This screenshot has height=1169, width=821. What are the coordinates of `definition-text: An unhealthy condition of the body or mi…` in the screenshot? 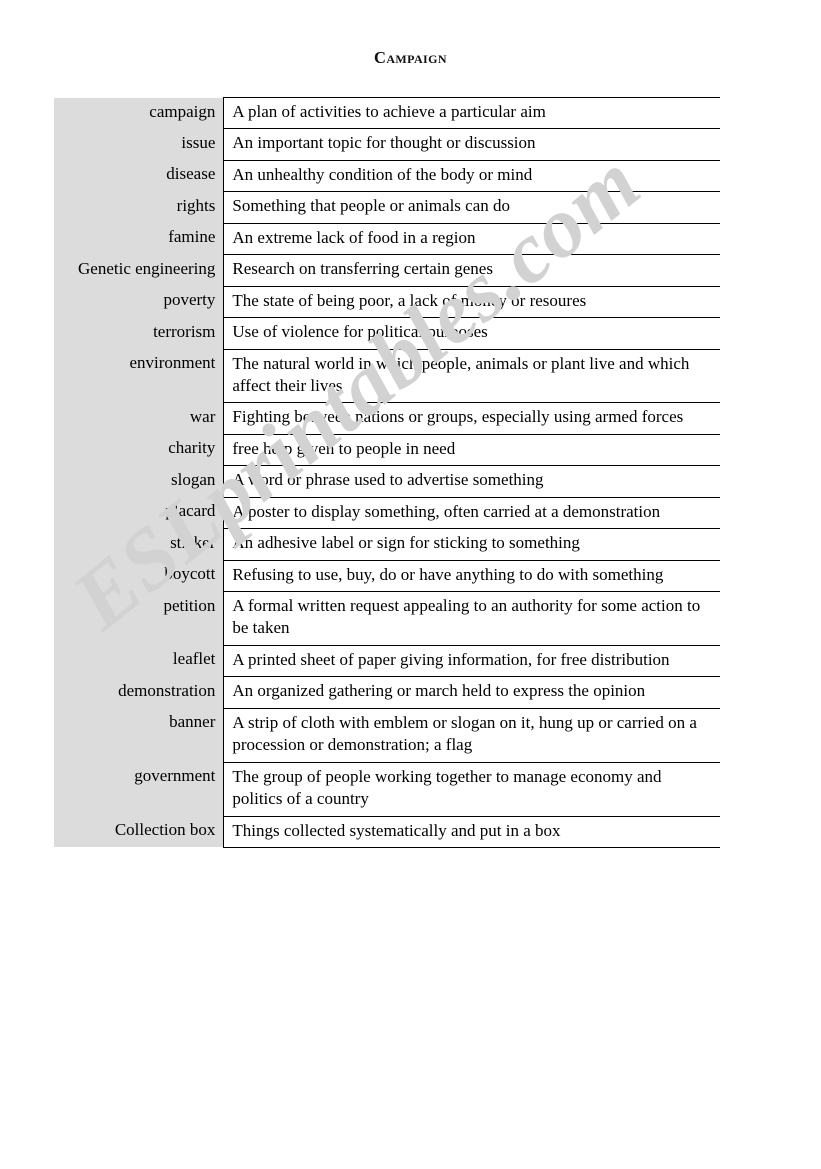 It's located at (382, 174).